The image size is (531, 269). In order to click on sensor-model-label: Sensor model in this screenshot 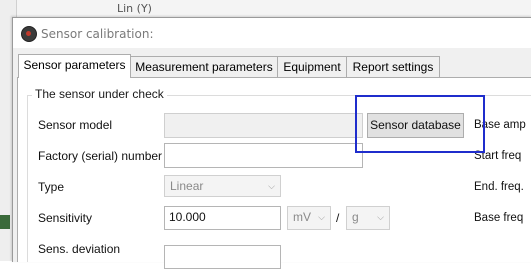, I will do `click(75, 125)`.